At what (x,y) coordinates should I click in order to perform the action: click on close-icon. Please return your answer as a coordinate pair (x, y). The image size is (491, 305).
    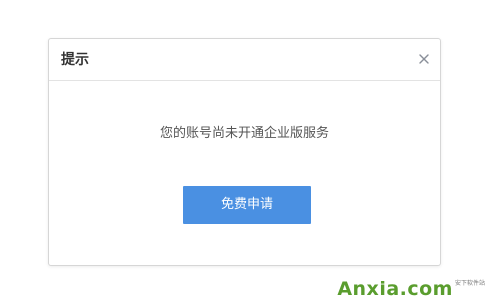
    Looking at the image, I should click on (424, 59).